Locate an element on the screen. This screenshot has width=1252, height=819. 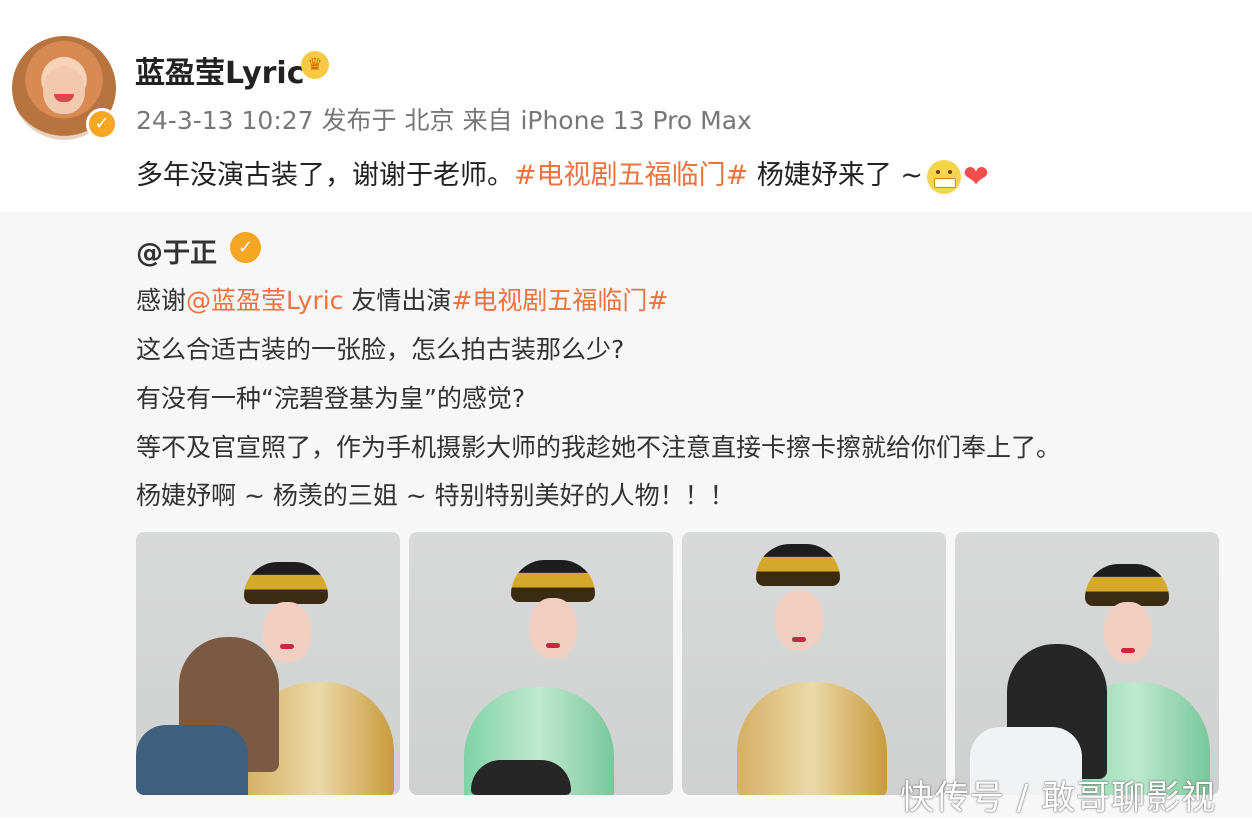
timestamp: 24-3-13 10:27 is located at coordinates (225, 120).